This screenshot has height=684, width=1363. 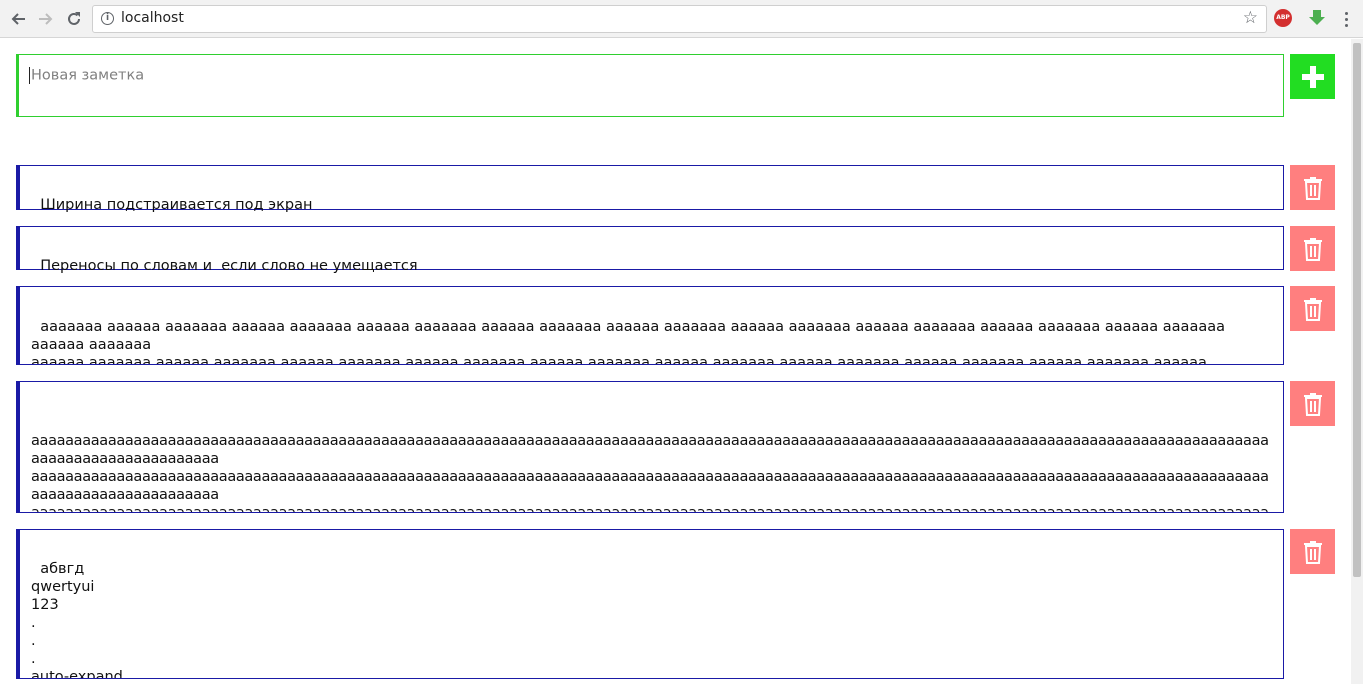 I want to click on browser-toolbar: i localhost ☆ ABP, so click(x=681, y=19).